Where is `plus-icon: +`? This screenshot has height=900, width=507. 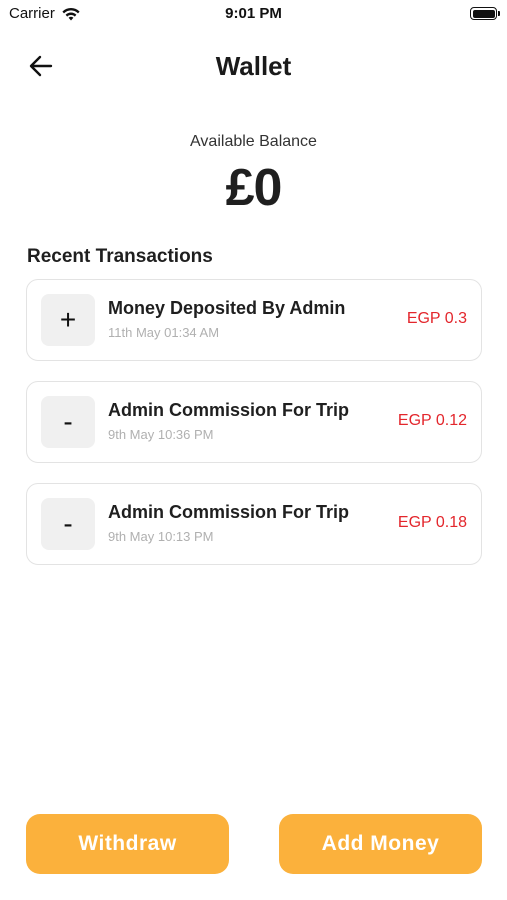
plus-icon: + is located at coordinates (68, 320).